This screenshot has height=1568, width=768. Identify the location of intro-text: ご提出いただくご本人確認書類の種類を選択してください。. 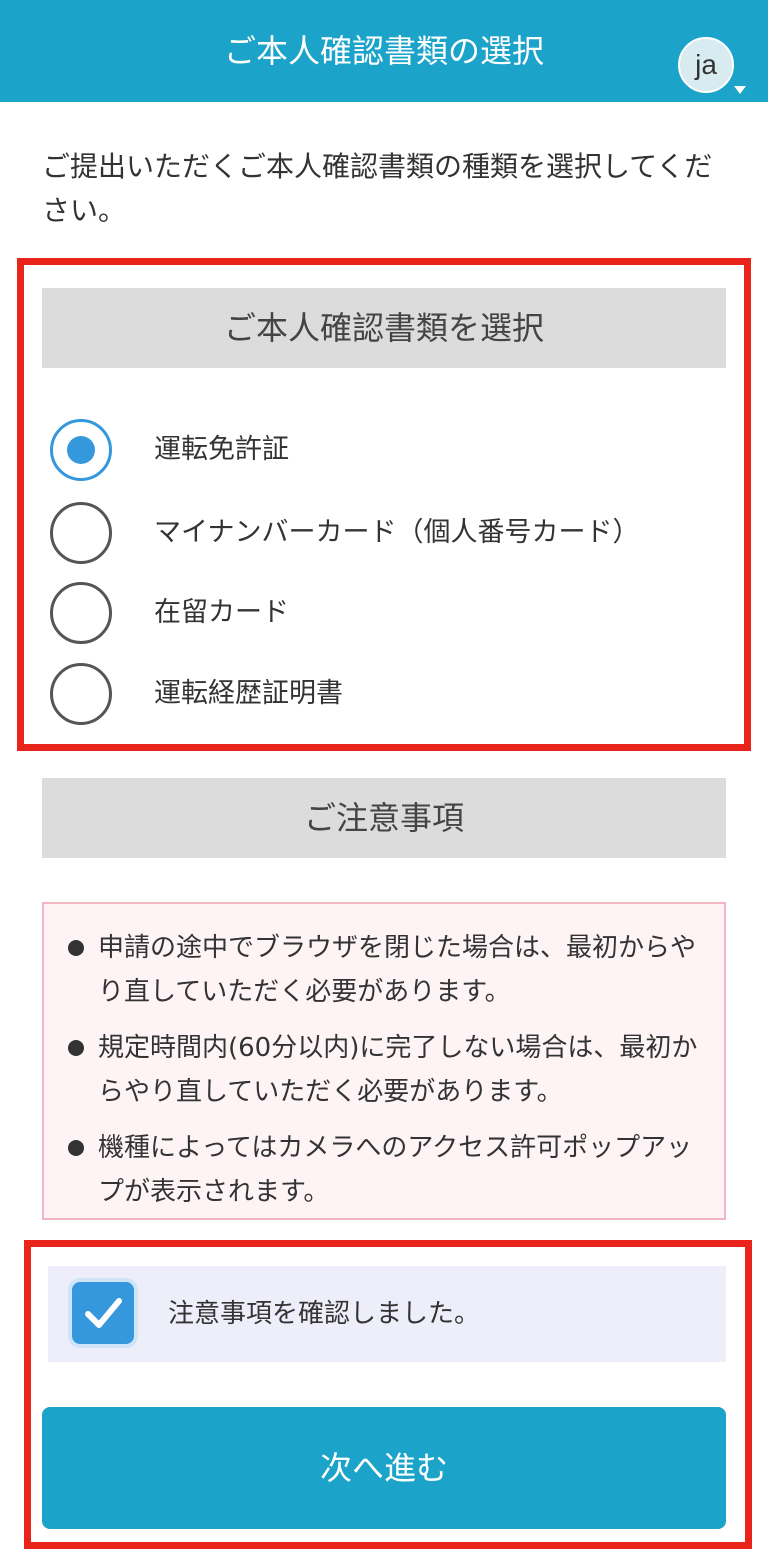
(377, 188).